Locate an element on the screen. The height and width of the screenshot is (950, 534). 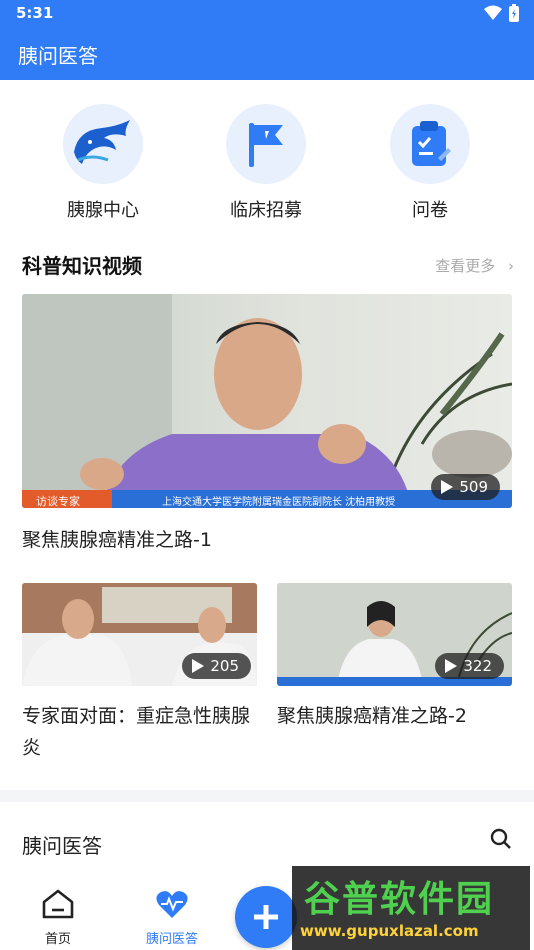
battery-icon is located at coordinates (514, 13).